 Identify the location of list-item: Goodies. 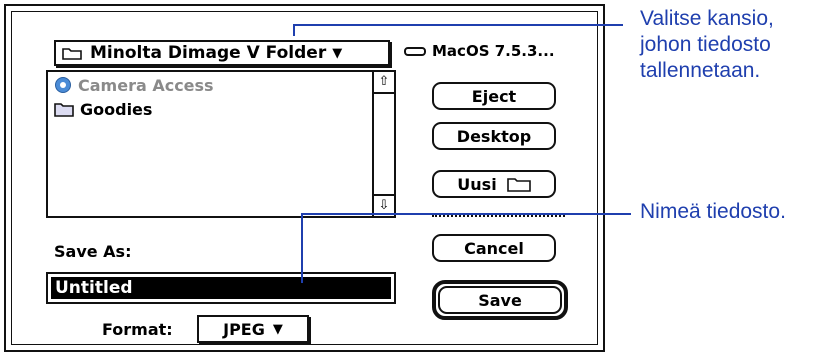
(103, 109).